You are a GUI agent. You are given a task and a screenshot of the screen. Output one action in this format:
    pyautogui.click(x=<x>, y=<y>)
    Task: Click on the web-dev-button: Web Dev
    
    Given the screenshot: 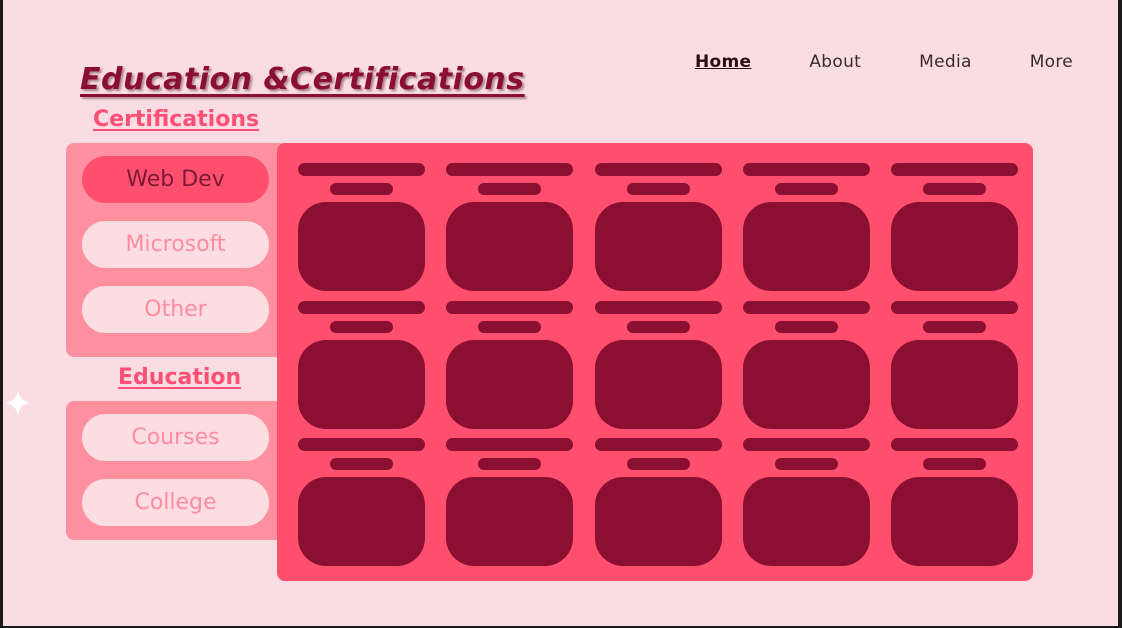 What is the action you would take?
    pyautogui.click(x=175, y=179)
    